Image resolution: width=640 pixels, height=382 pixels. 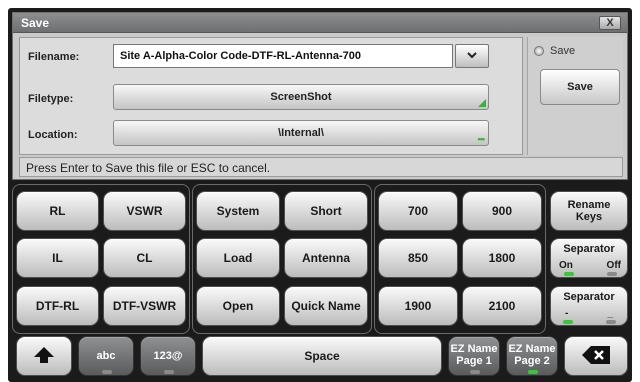 I want to click on numeric-button: 123@, so click(x=168, y=356).